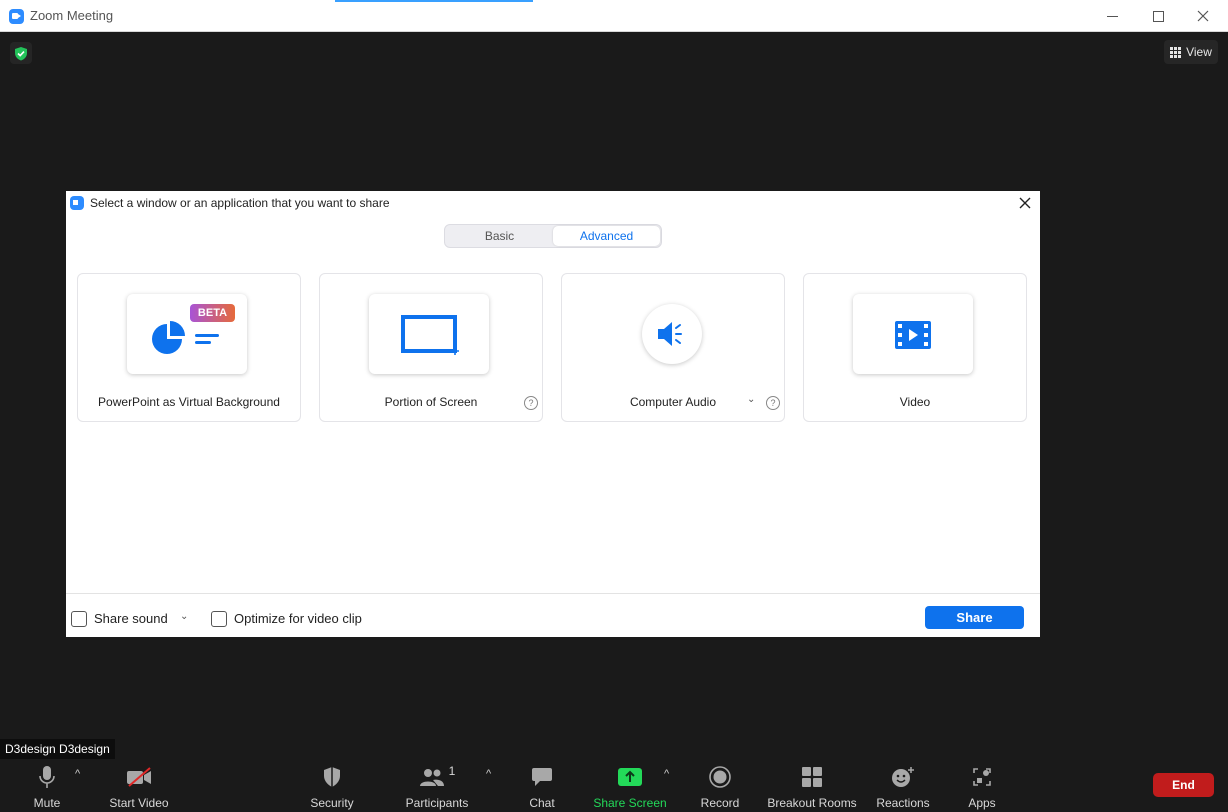 This screenshot has height=812, width=1228. Describe the element at coordinates (982, 776) in the screenshot. I see `apps-icon` at that location.